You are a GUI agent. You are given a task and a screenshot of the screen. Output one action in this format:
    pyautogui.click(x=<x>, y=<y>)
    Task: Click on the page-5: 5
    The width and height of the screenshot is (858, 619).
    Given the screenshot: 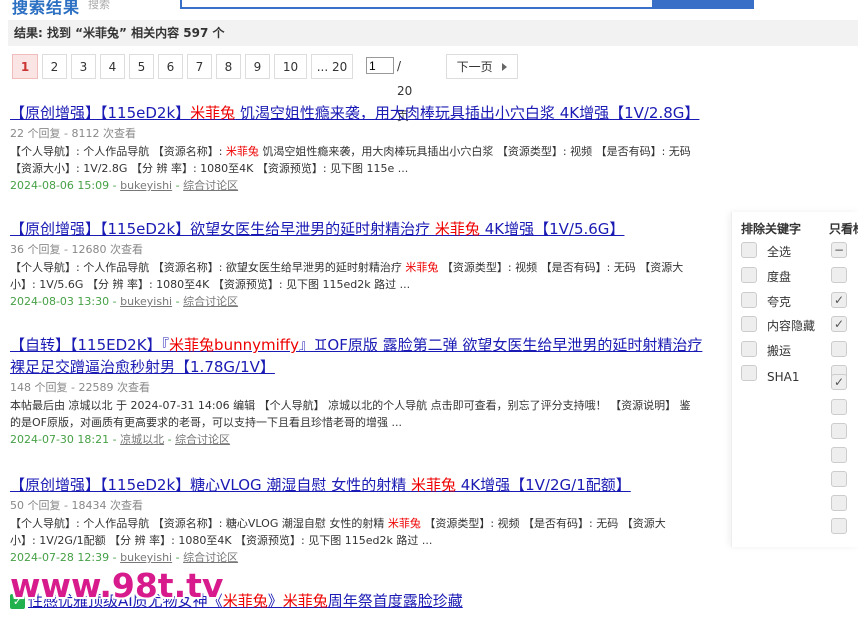 What is the action you would take?
    pyautogui.click(x=141, y=66)
    